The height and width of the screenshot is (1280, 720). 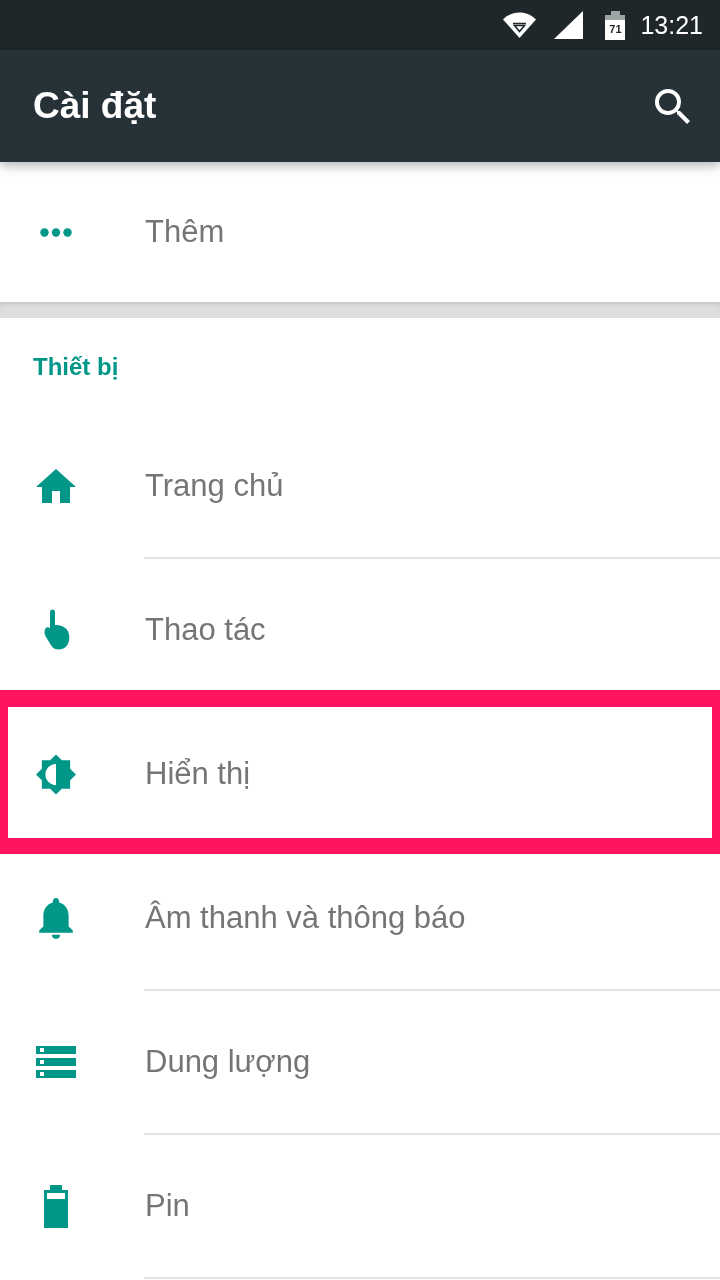 I want to click on app-bar-title: Cài đặt, so click(x=95, y=105).